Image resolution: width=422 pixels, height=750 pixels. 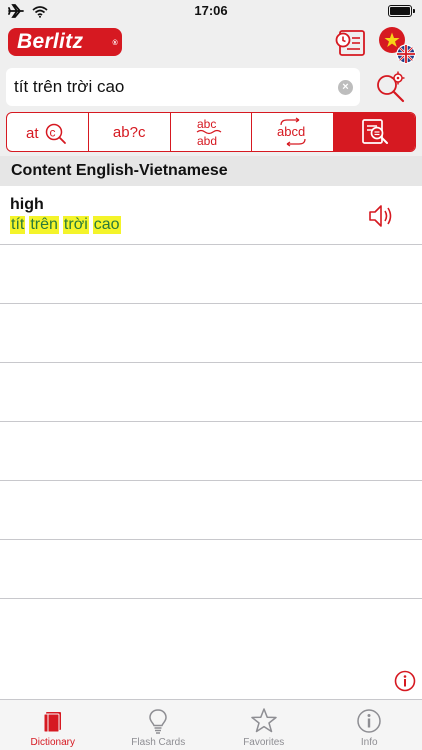 I want to click on status-bar: 17:06, so click(x=211, y=11).